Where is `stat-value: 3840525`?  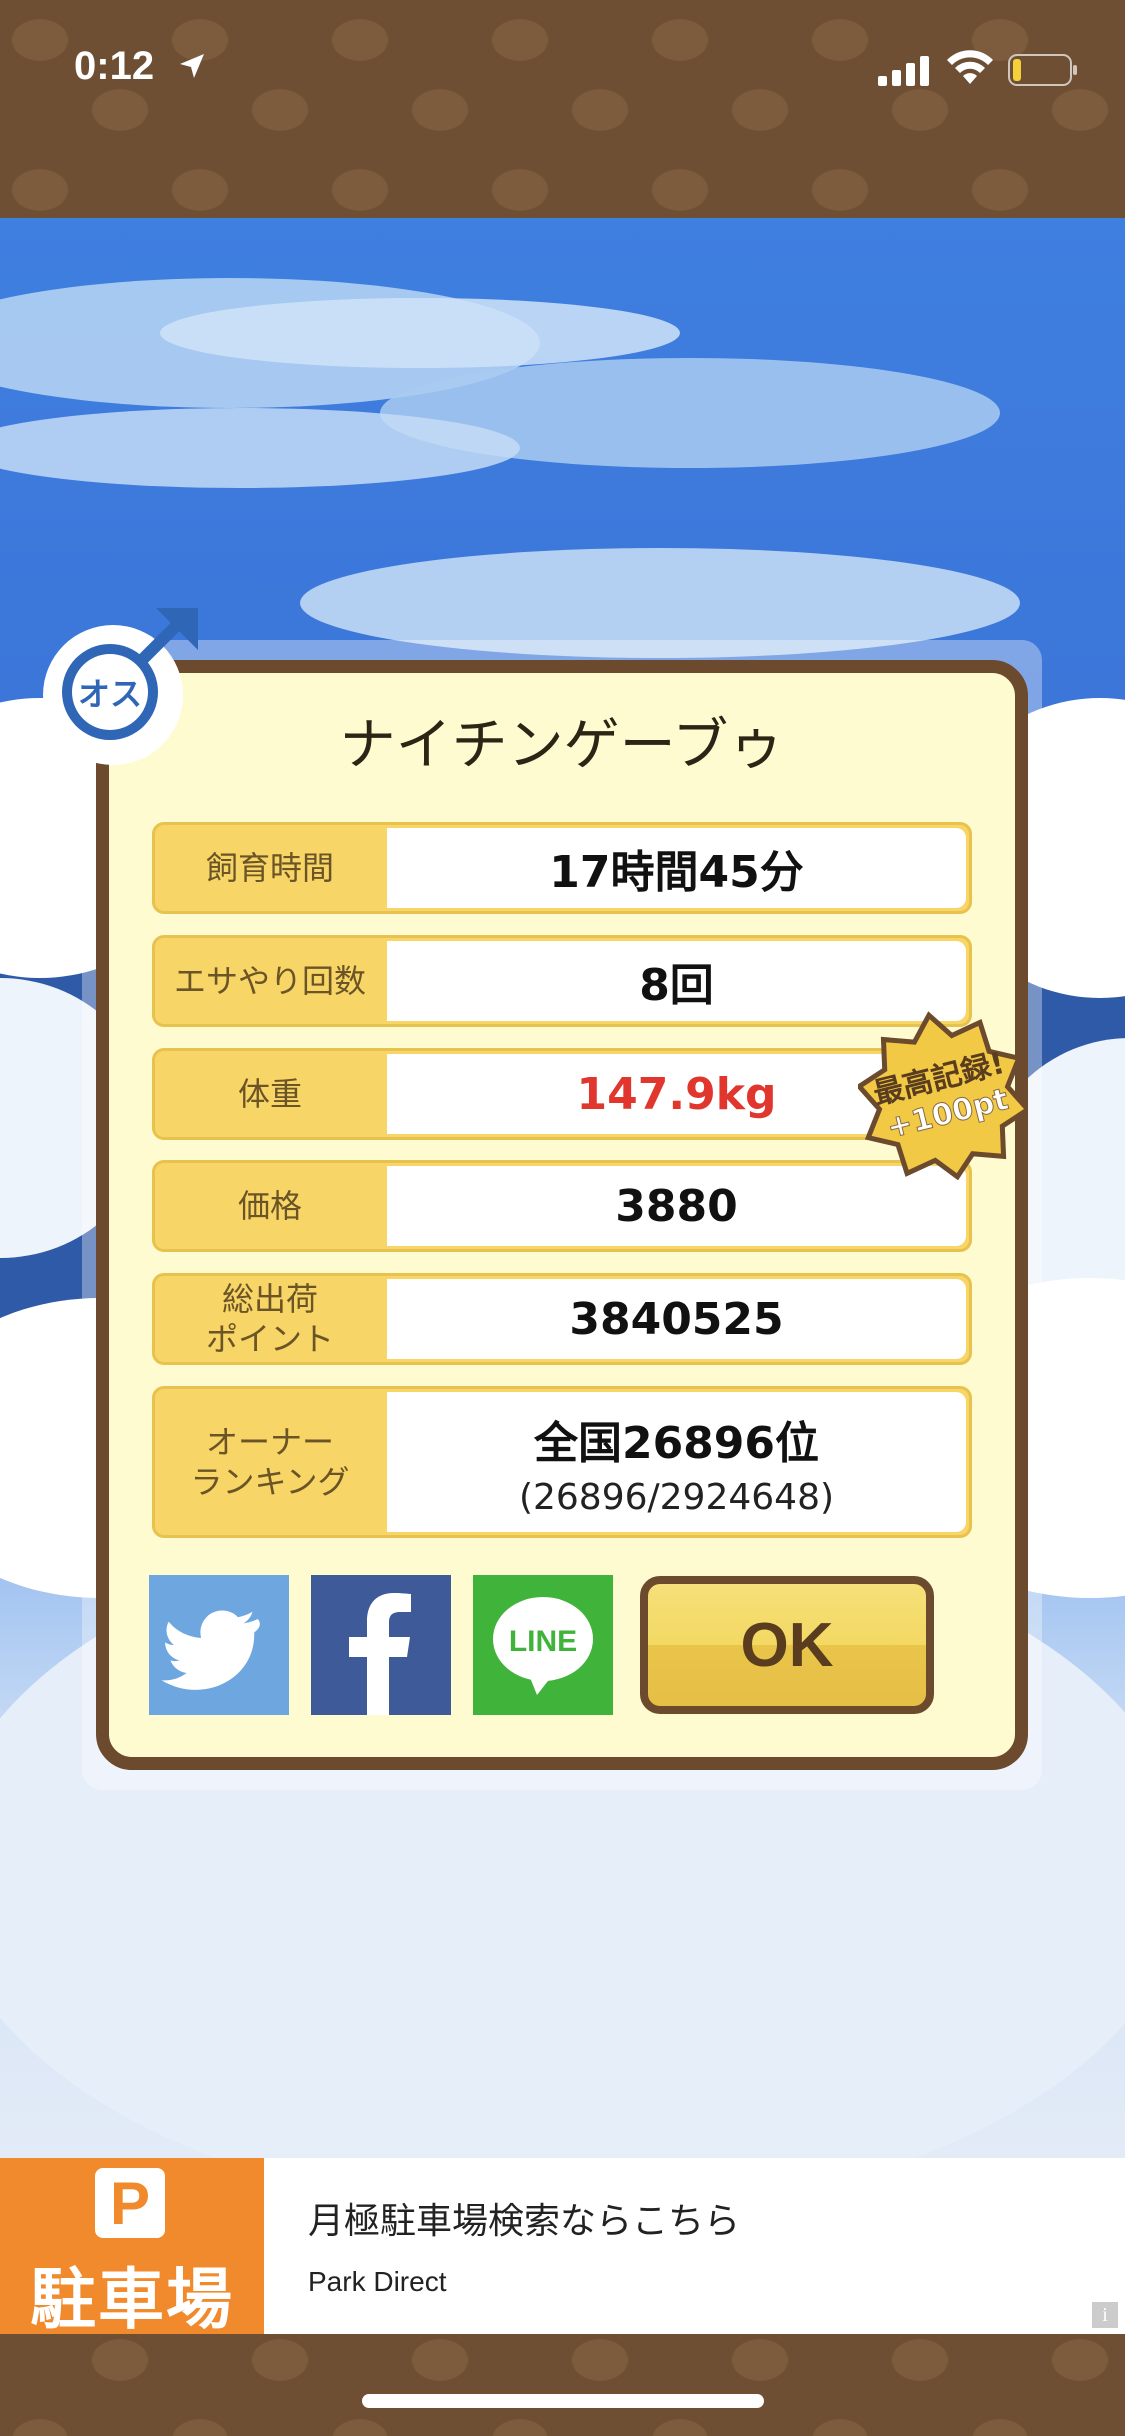 stat-value: 3840525 is located at coordinates (676, 1319).